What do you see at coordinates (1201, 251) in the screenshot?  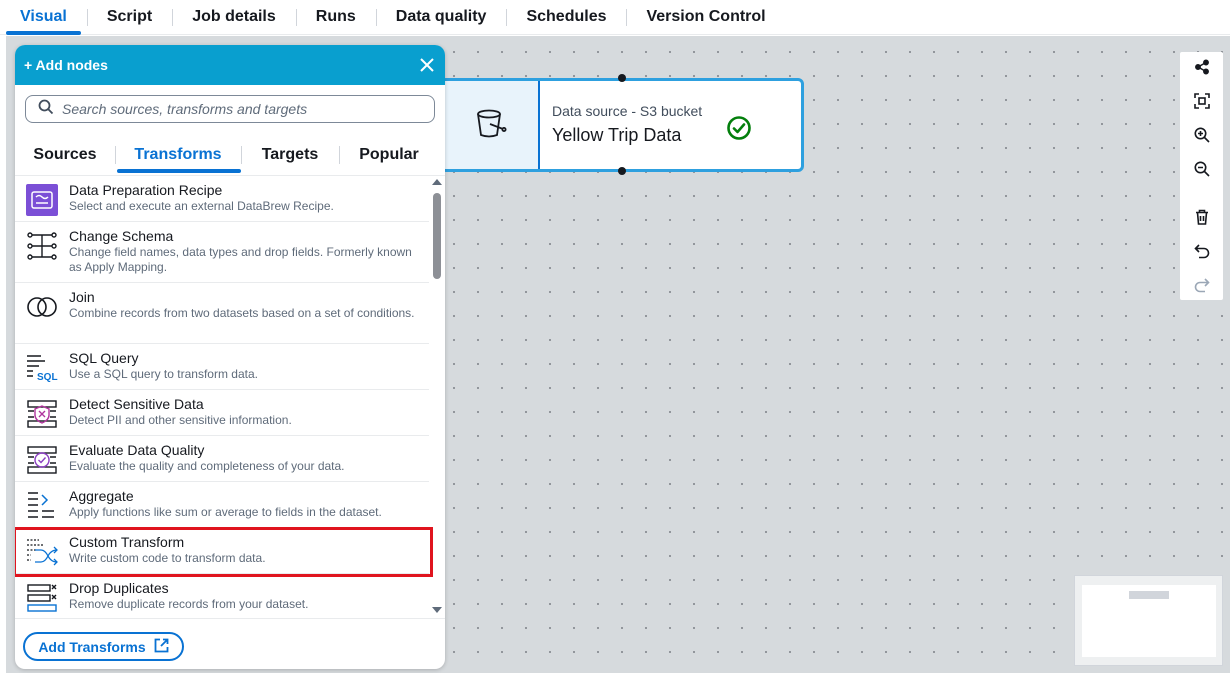 I see `undo-icon` at bounding box center [1201, 251].